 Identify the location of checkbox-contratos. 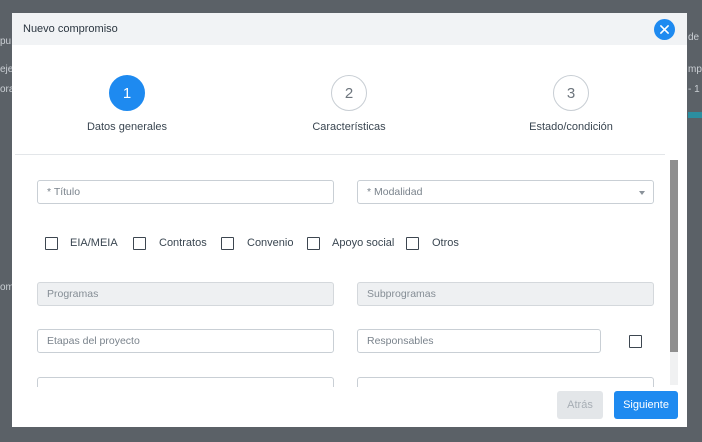
(139, 243).